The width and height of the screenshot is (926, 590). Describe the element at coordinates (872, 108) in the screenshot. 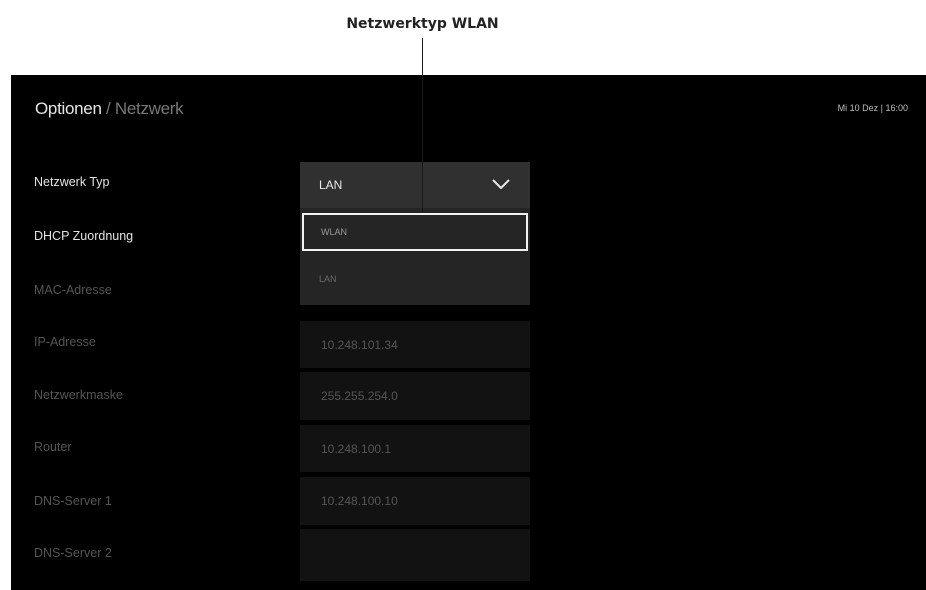

I see `datetime-display: Mi 10 Dez | 16:00` at that location.